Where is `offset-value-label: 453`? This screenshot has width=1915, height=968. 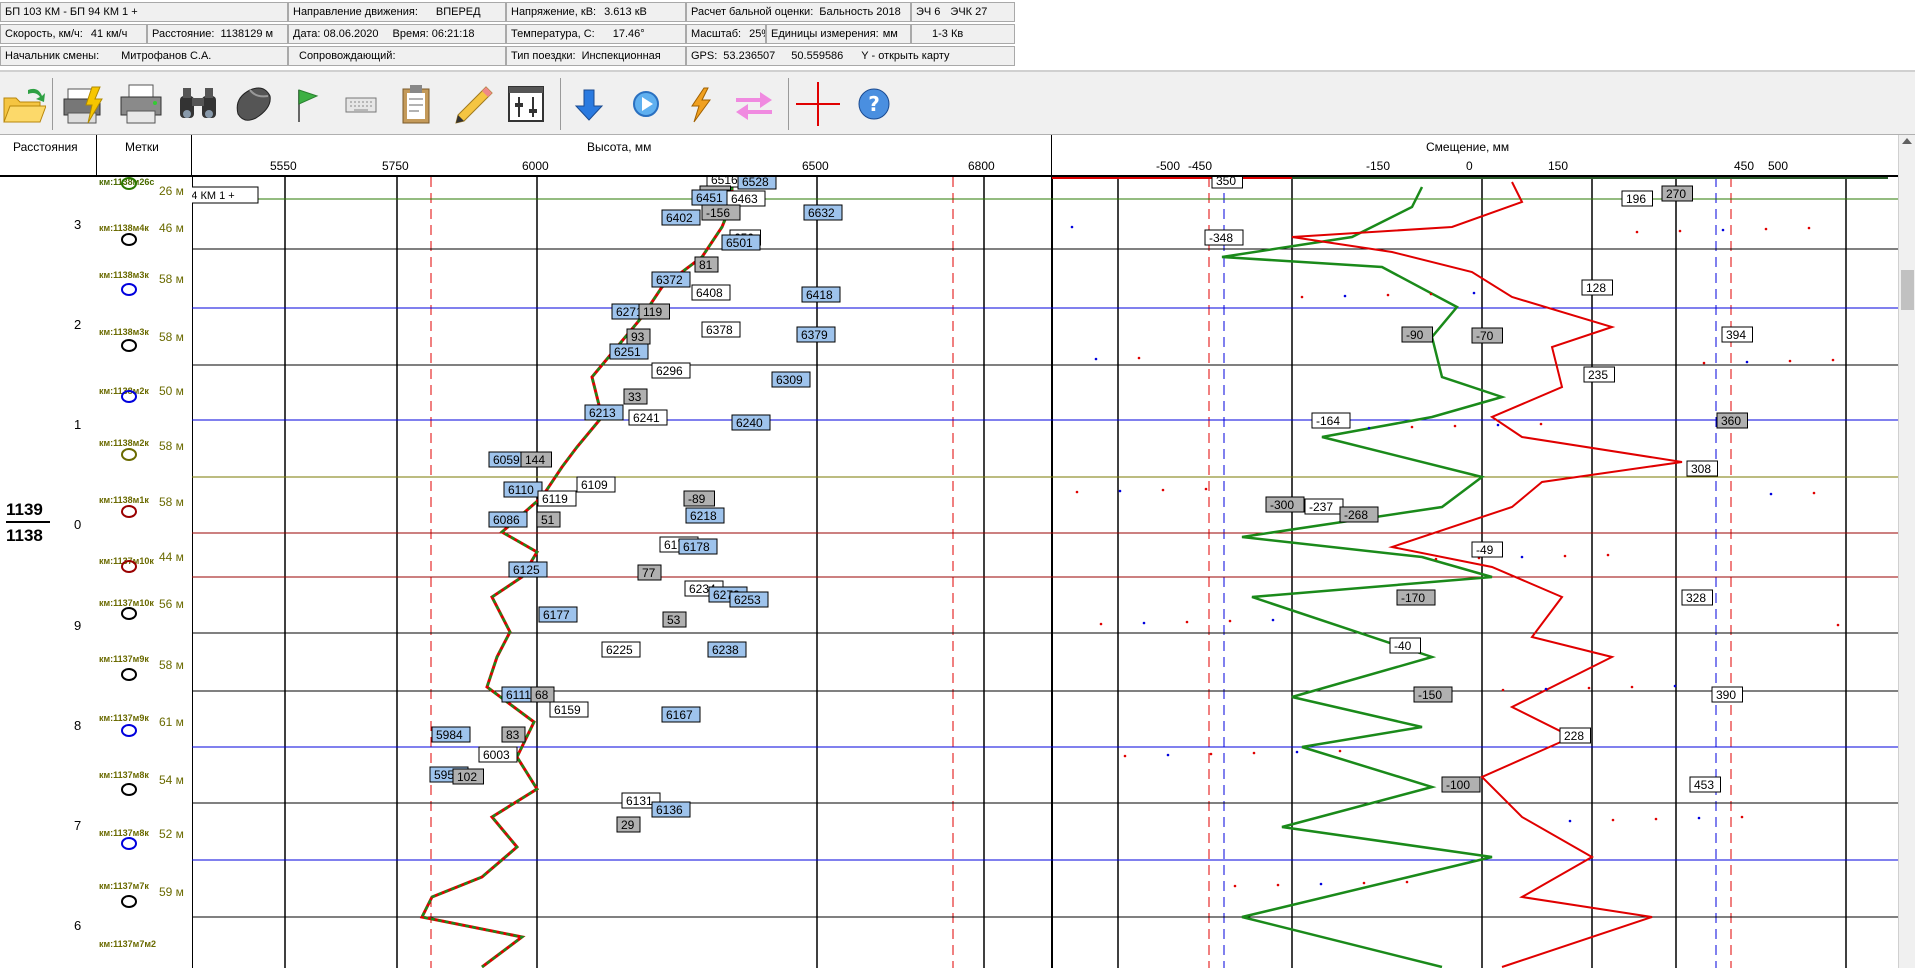 offset-value-label: 453 is located at coordinates (1704, 785).